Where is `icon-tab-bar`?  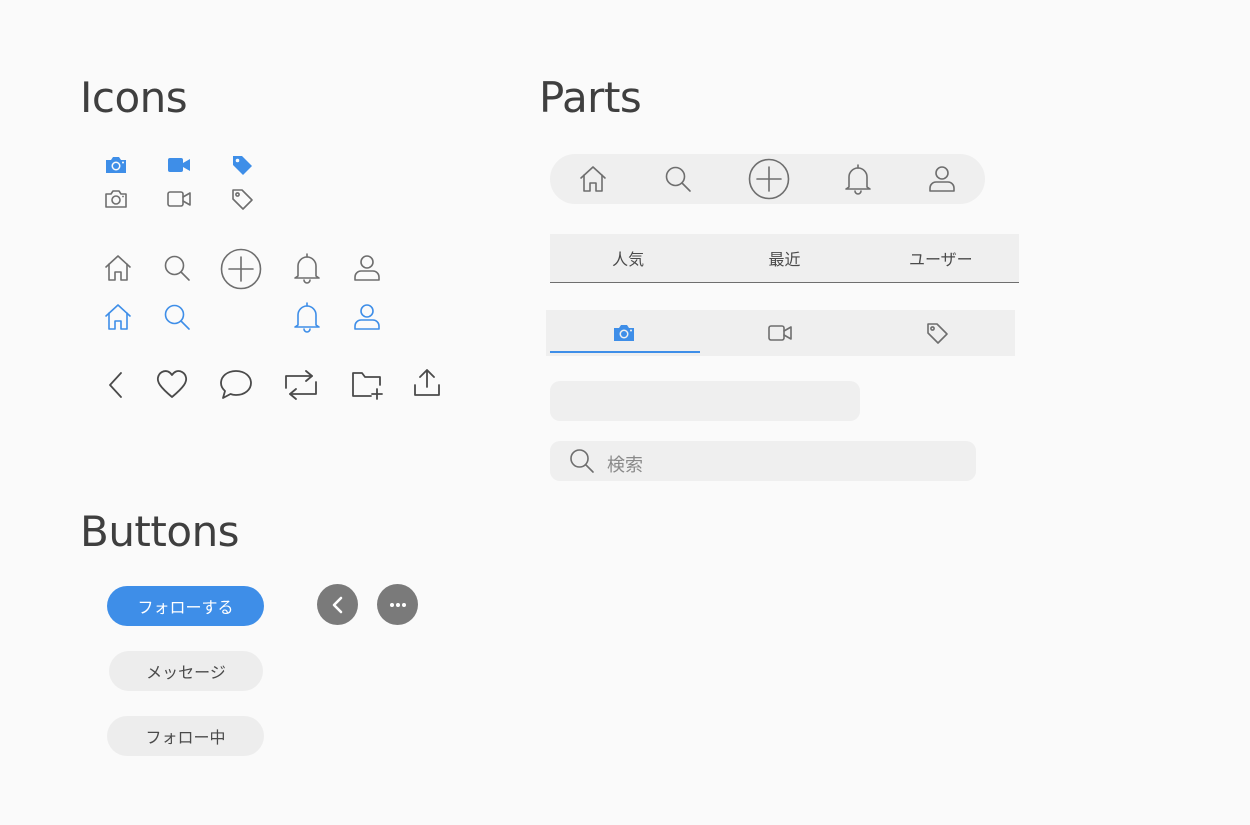
icon-tab-bar is located at coordinates (780, 333).